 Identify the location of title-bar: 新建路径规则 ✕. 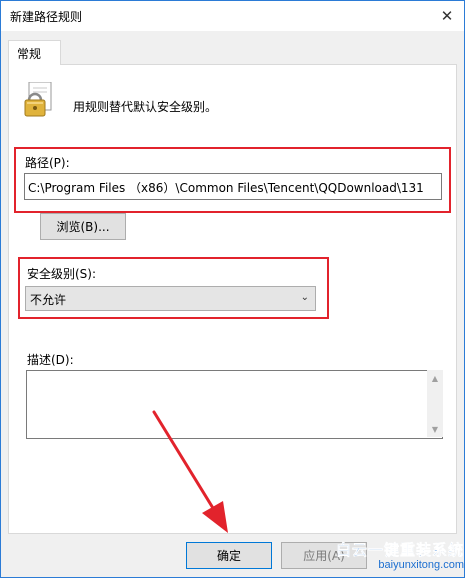
(232, 16).